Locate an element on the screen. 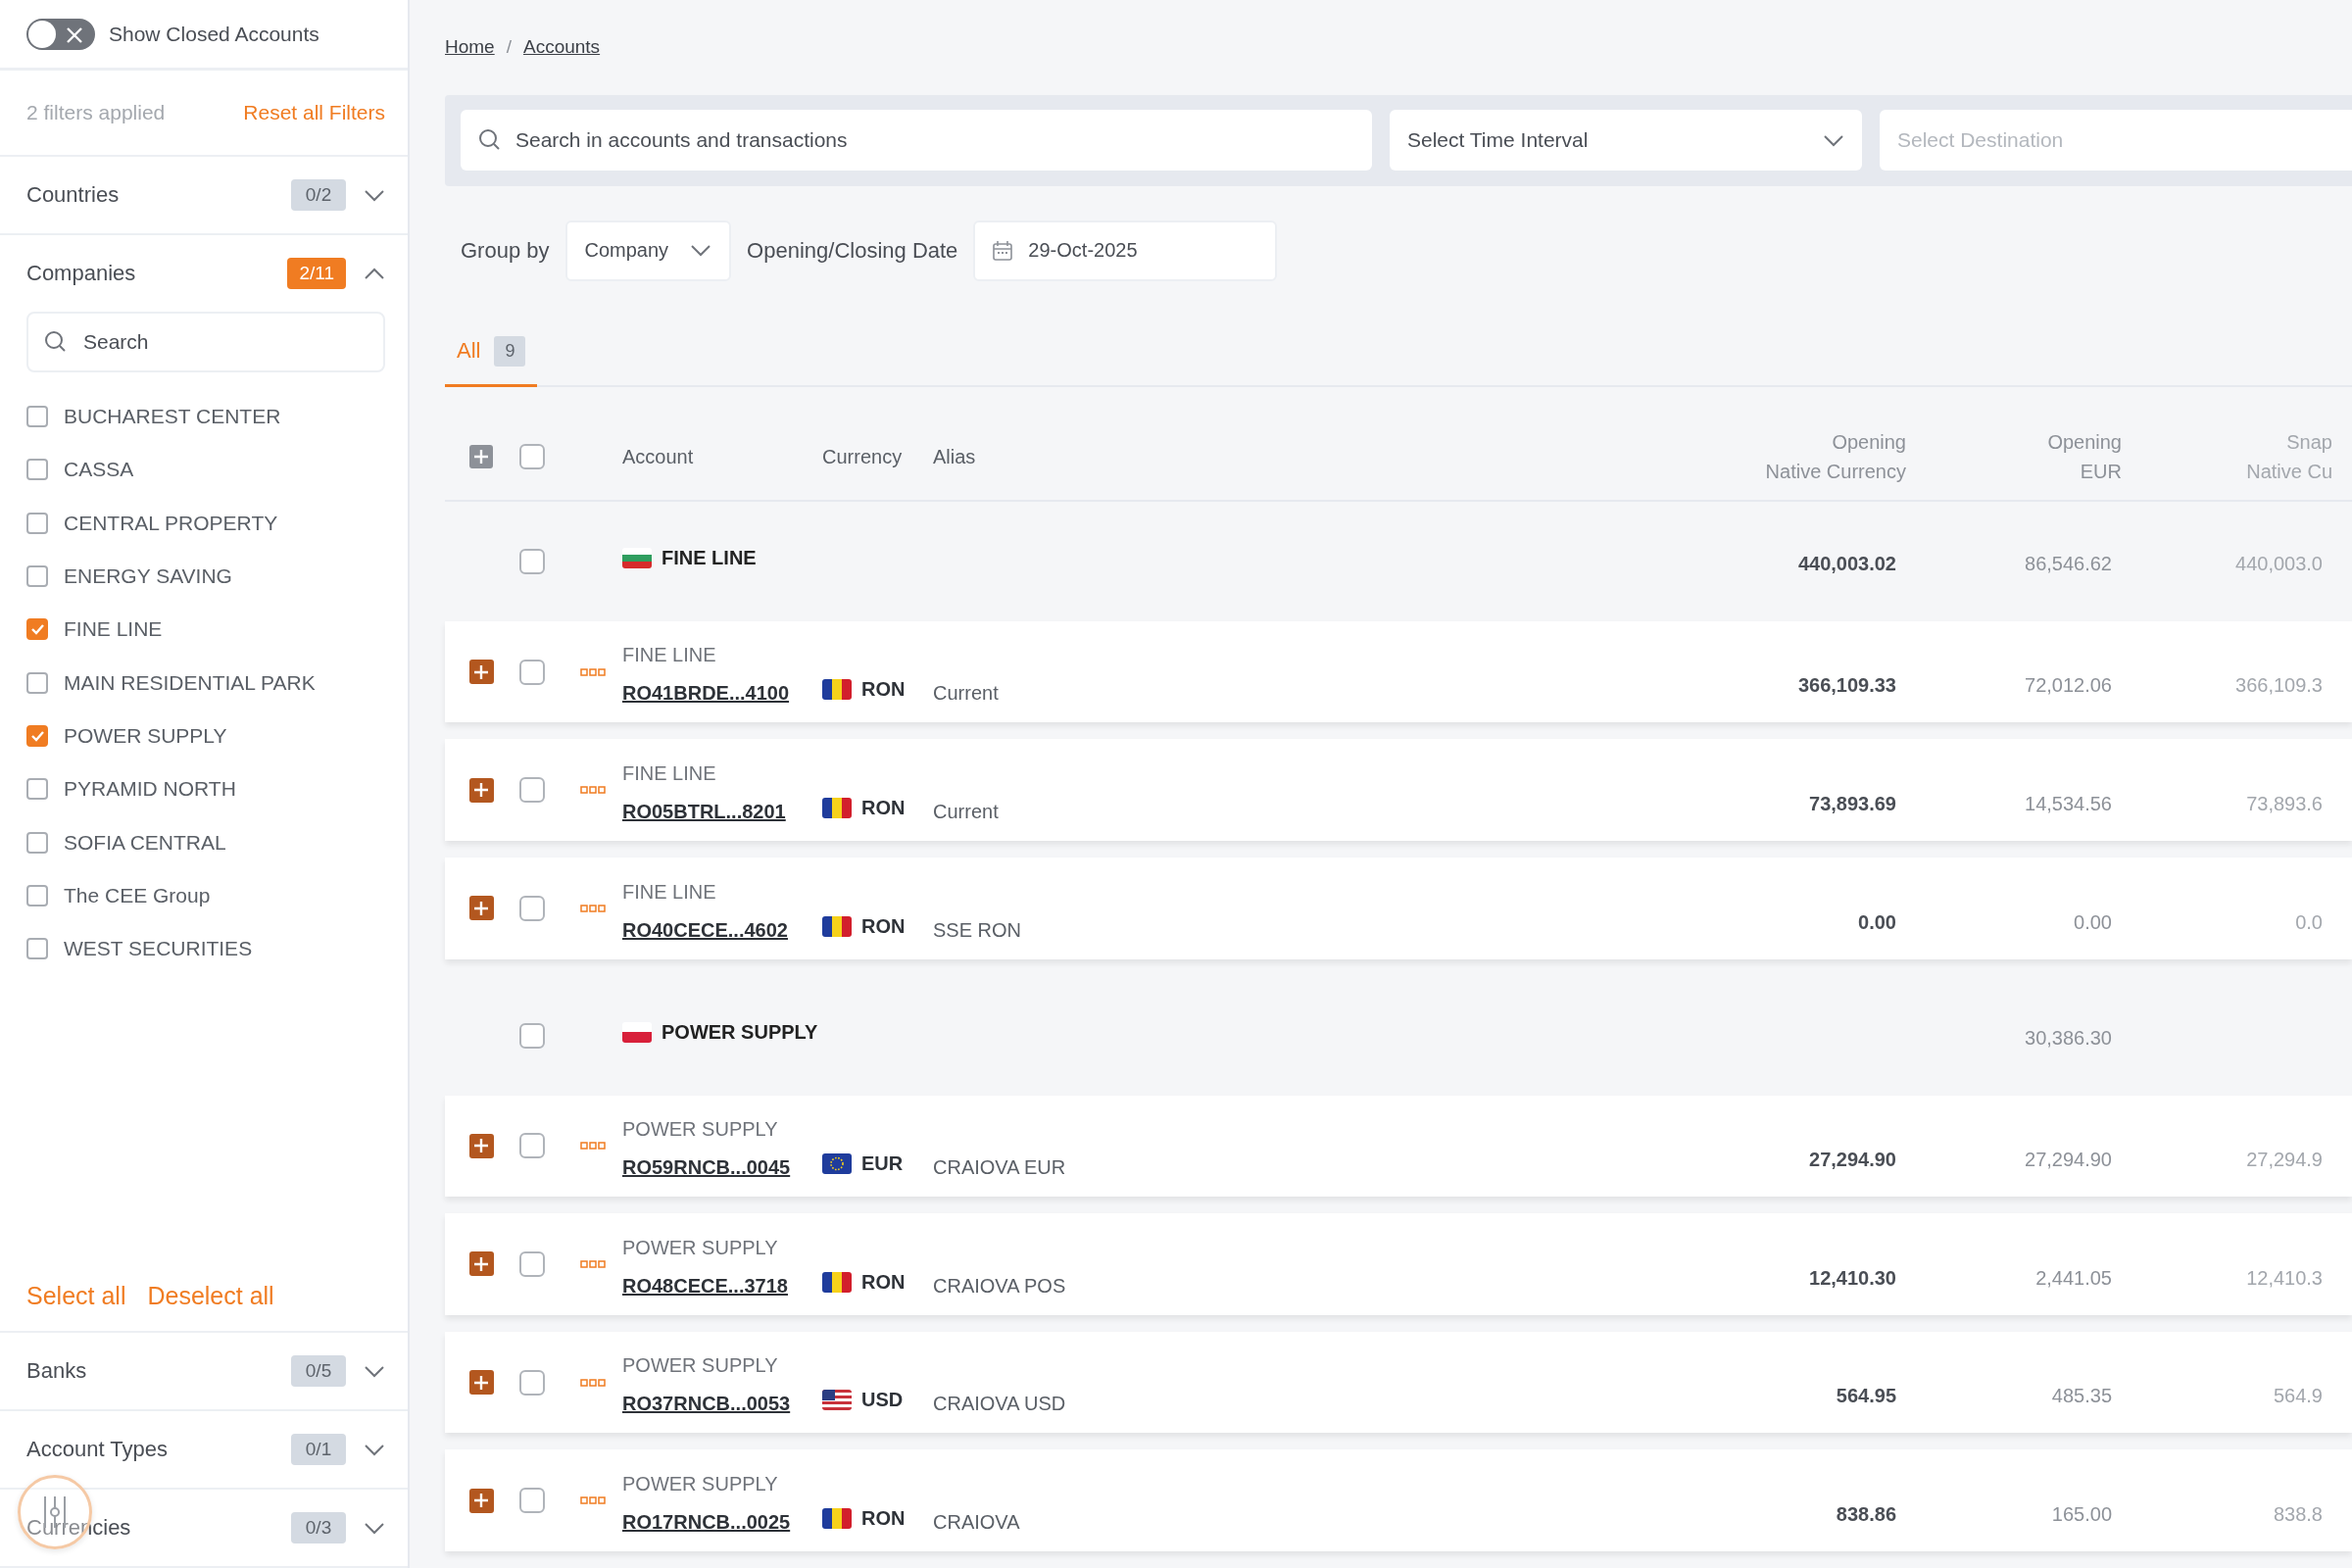 The height and width of the screenshot is (1568, 2352). expand-all-button is located at coordinates (481, 457).